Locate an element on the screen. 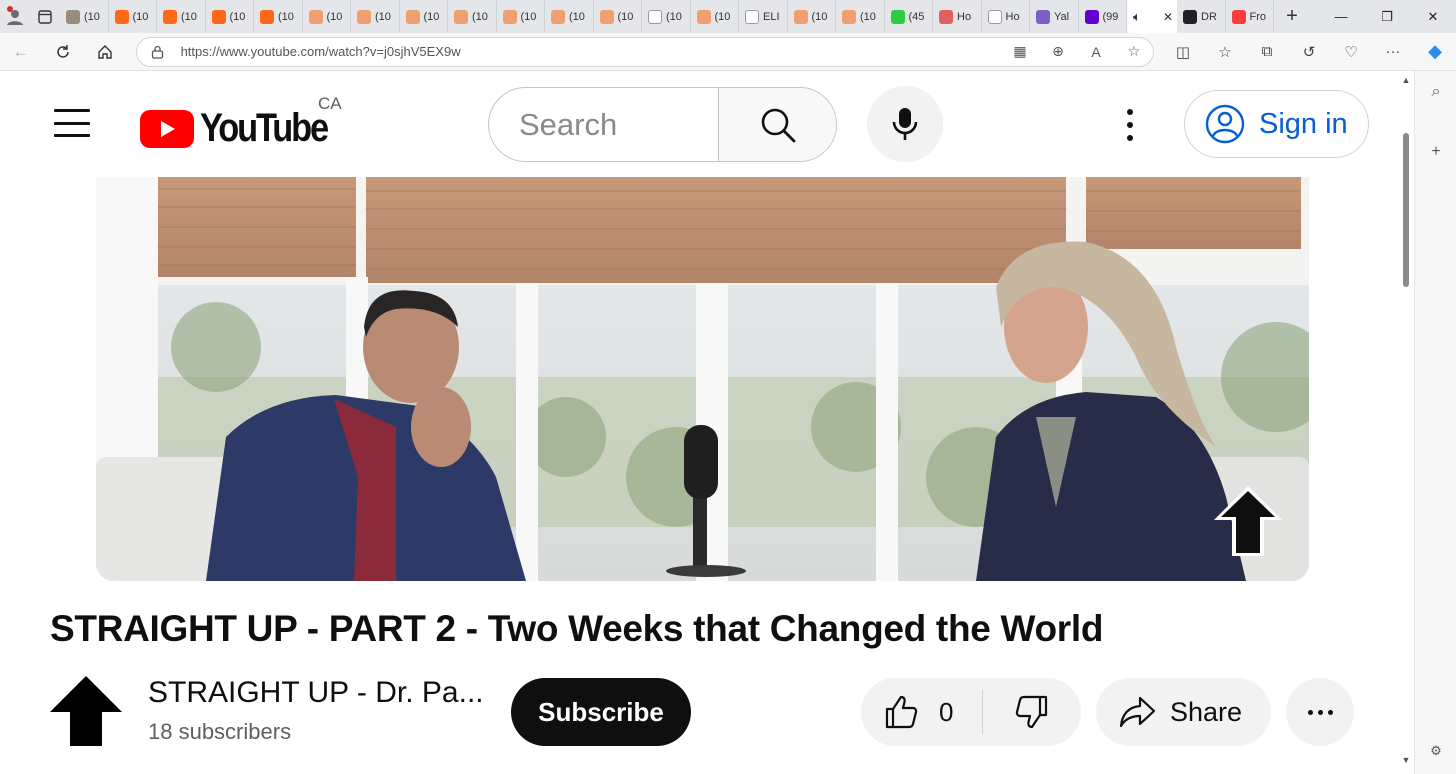 This screenshot has height=774, width=1456. youtube-header: YouTube CA Sign in is located at coordinates (699, 124).